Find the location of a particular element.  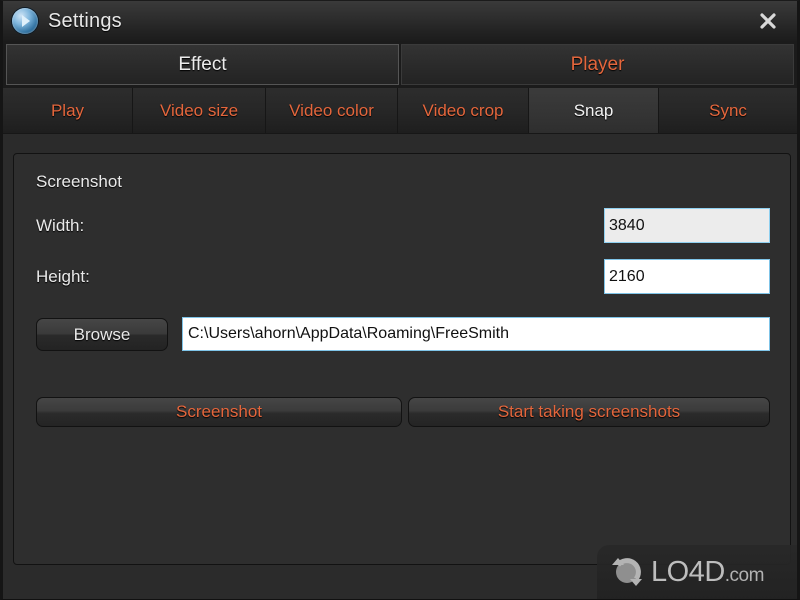

tab-video-crop-label: Video crop is located at coordinates (463, 110).